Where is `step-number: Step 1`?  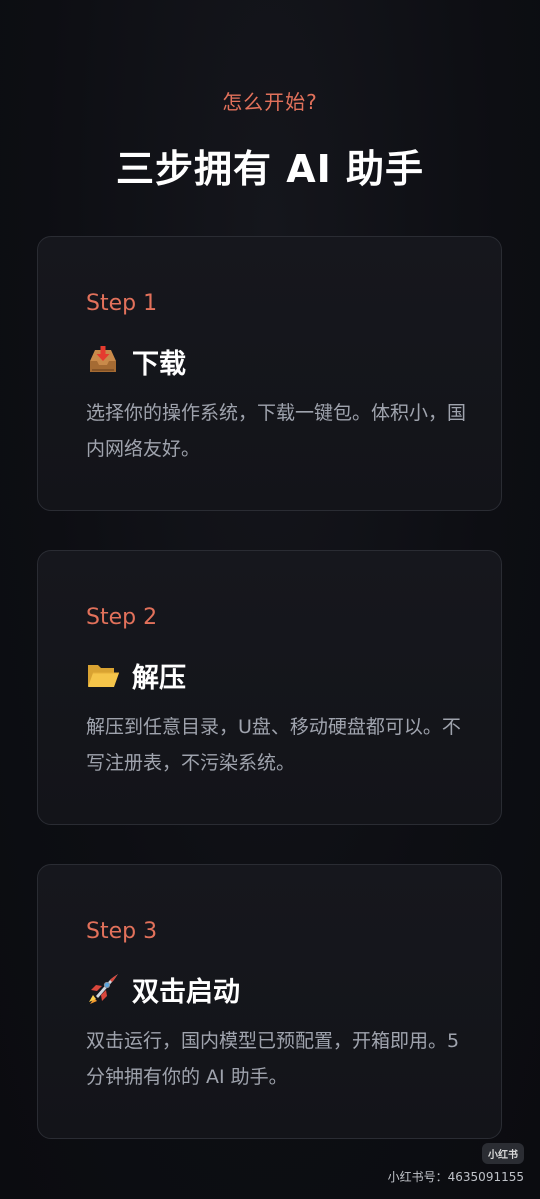
step-number: Step 1 is located at coordinates (122, 303).